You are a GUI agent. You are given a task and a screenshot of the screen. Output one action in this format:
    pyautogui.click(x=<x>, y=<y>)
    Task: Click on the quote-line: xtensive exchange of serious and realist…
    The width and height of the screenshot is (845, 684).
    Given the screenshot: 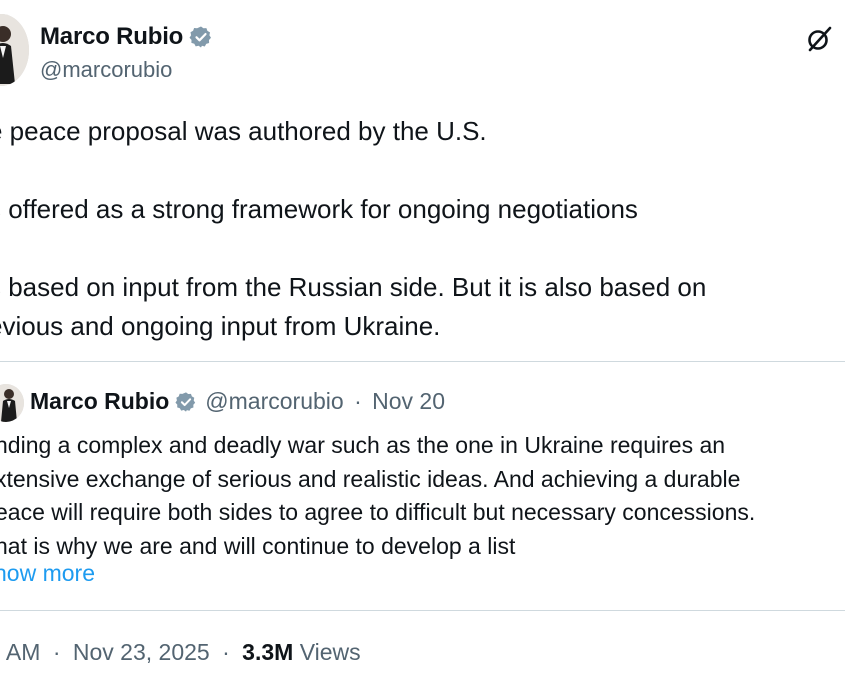 What is the action you would take?
    pyautogui.click(x=370, y=478)
    